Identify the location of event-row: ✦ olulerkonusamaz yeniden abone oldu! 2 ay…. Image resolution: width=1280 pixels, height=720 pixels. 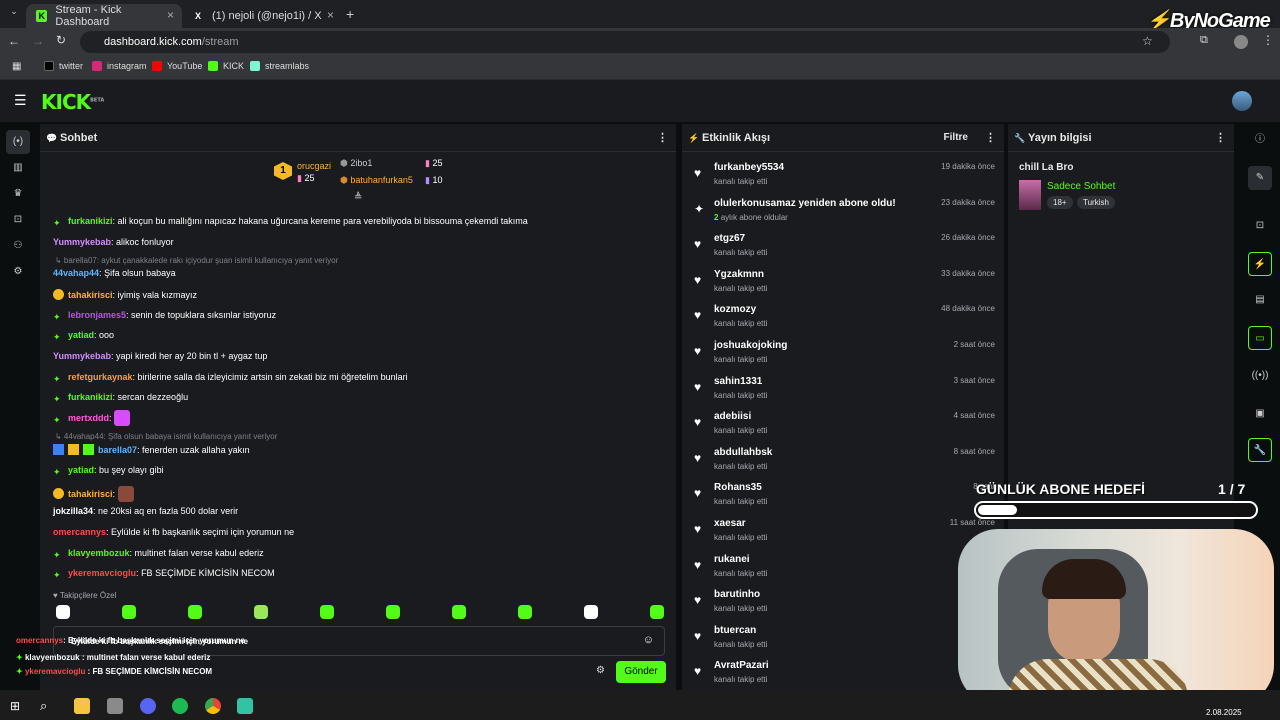
(842, 213).